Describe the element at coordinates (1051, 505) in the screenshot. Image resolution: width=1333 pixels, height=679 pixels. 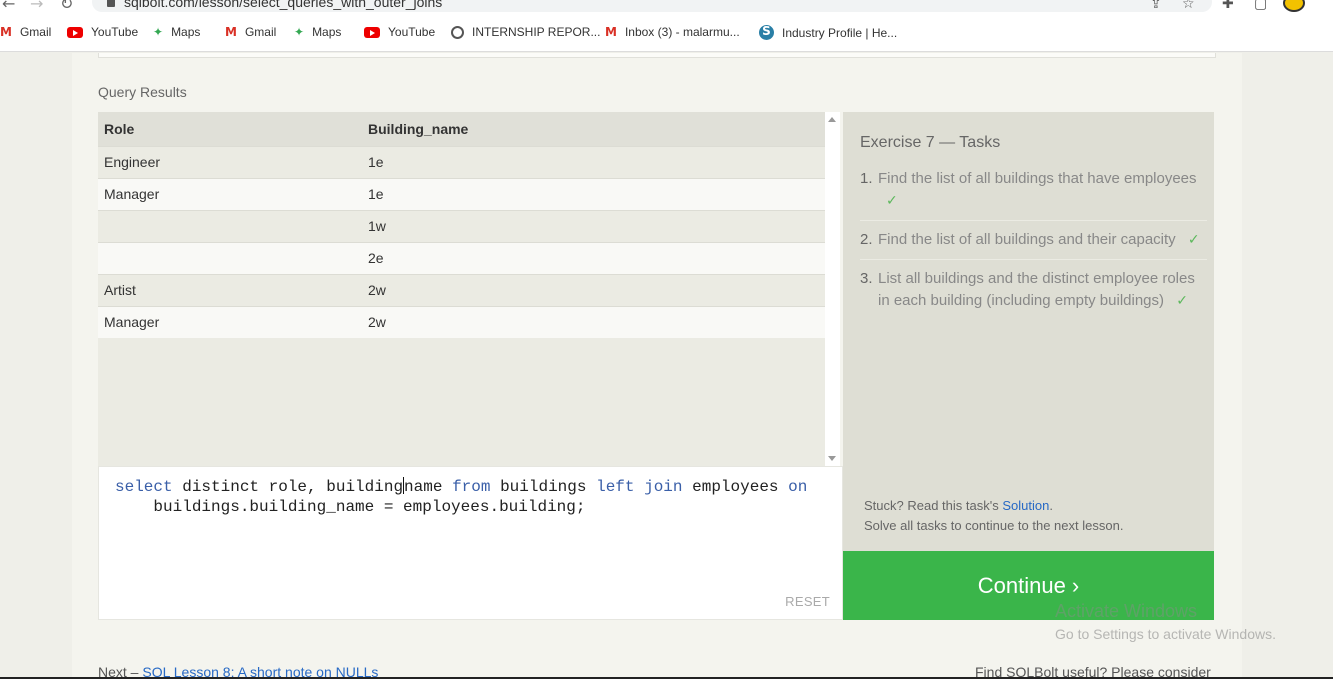
I see `stuck-end: .` at that location.